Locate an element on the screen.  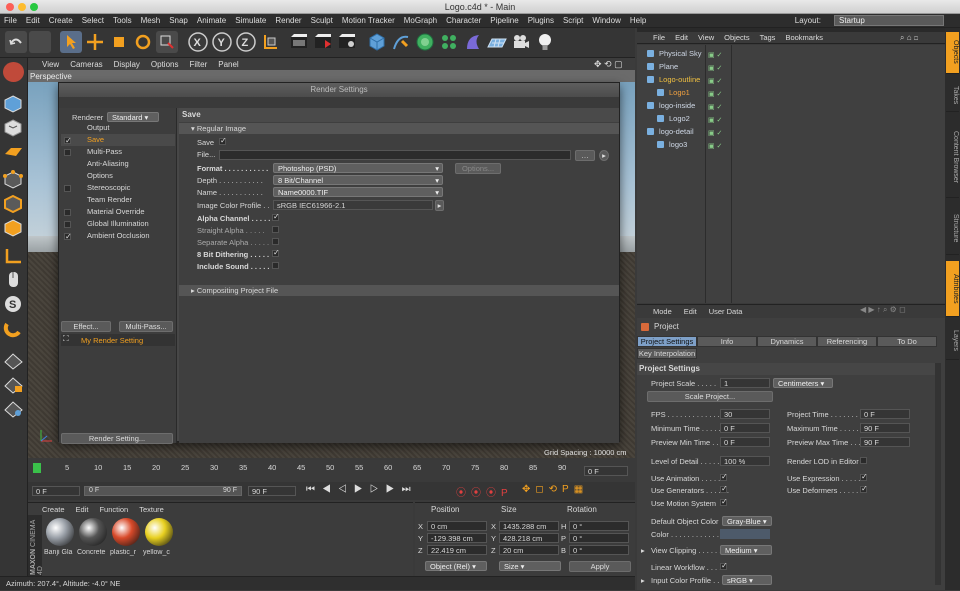
polygons-mode-icon is located at coordinates (13, 228).